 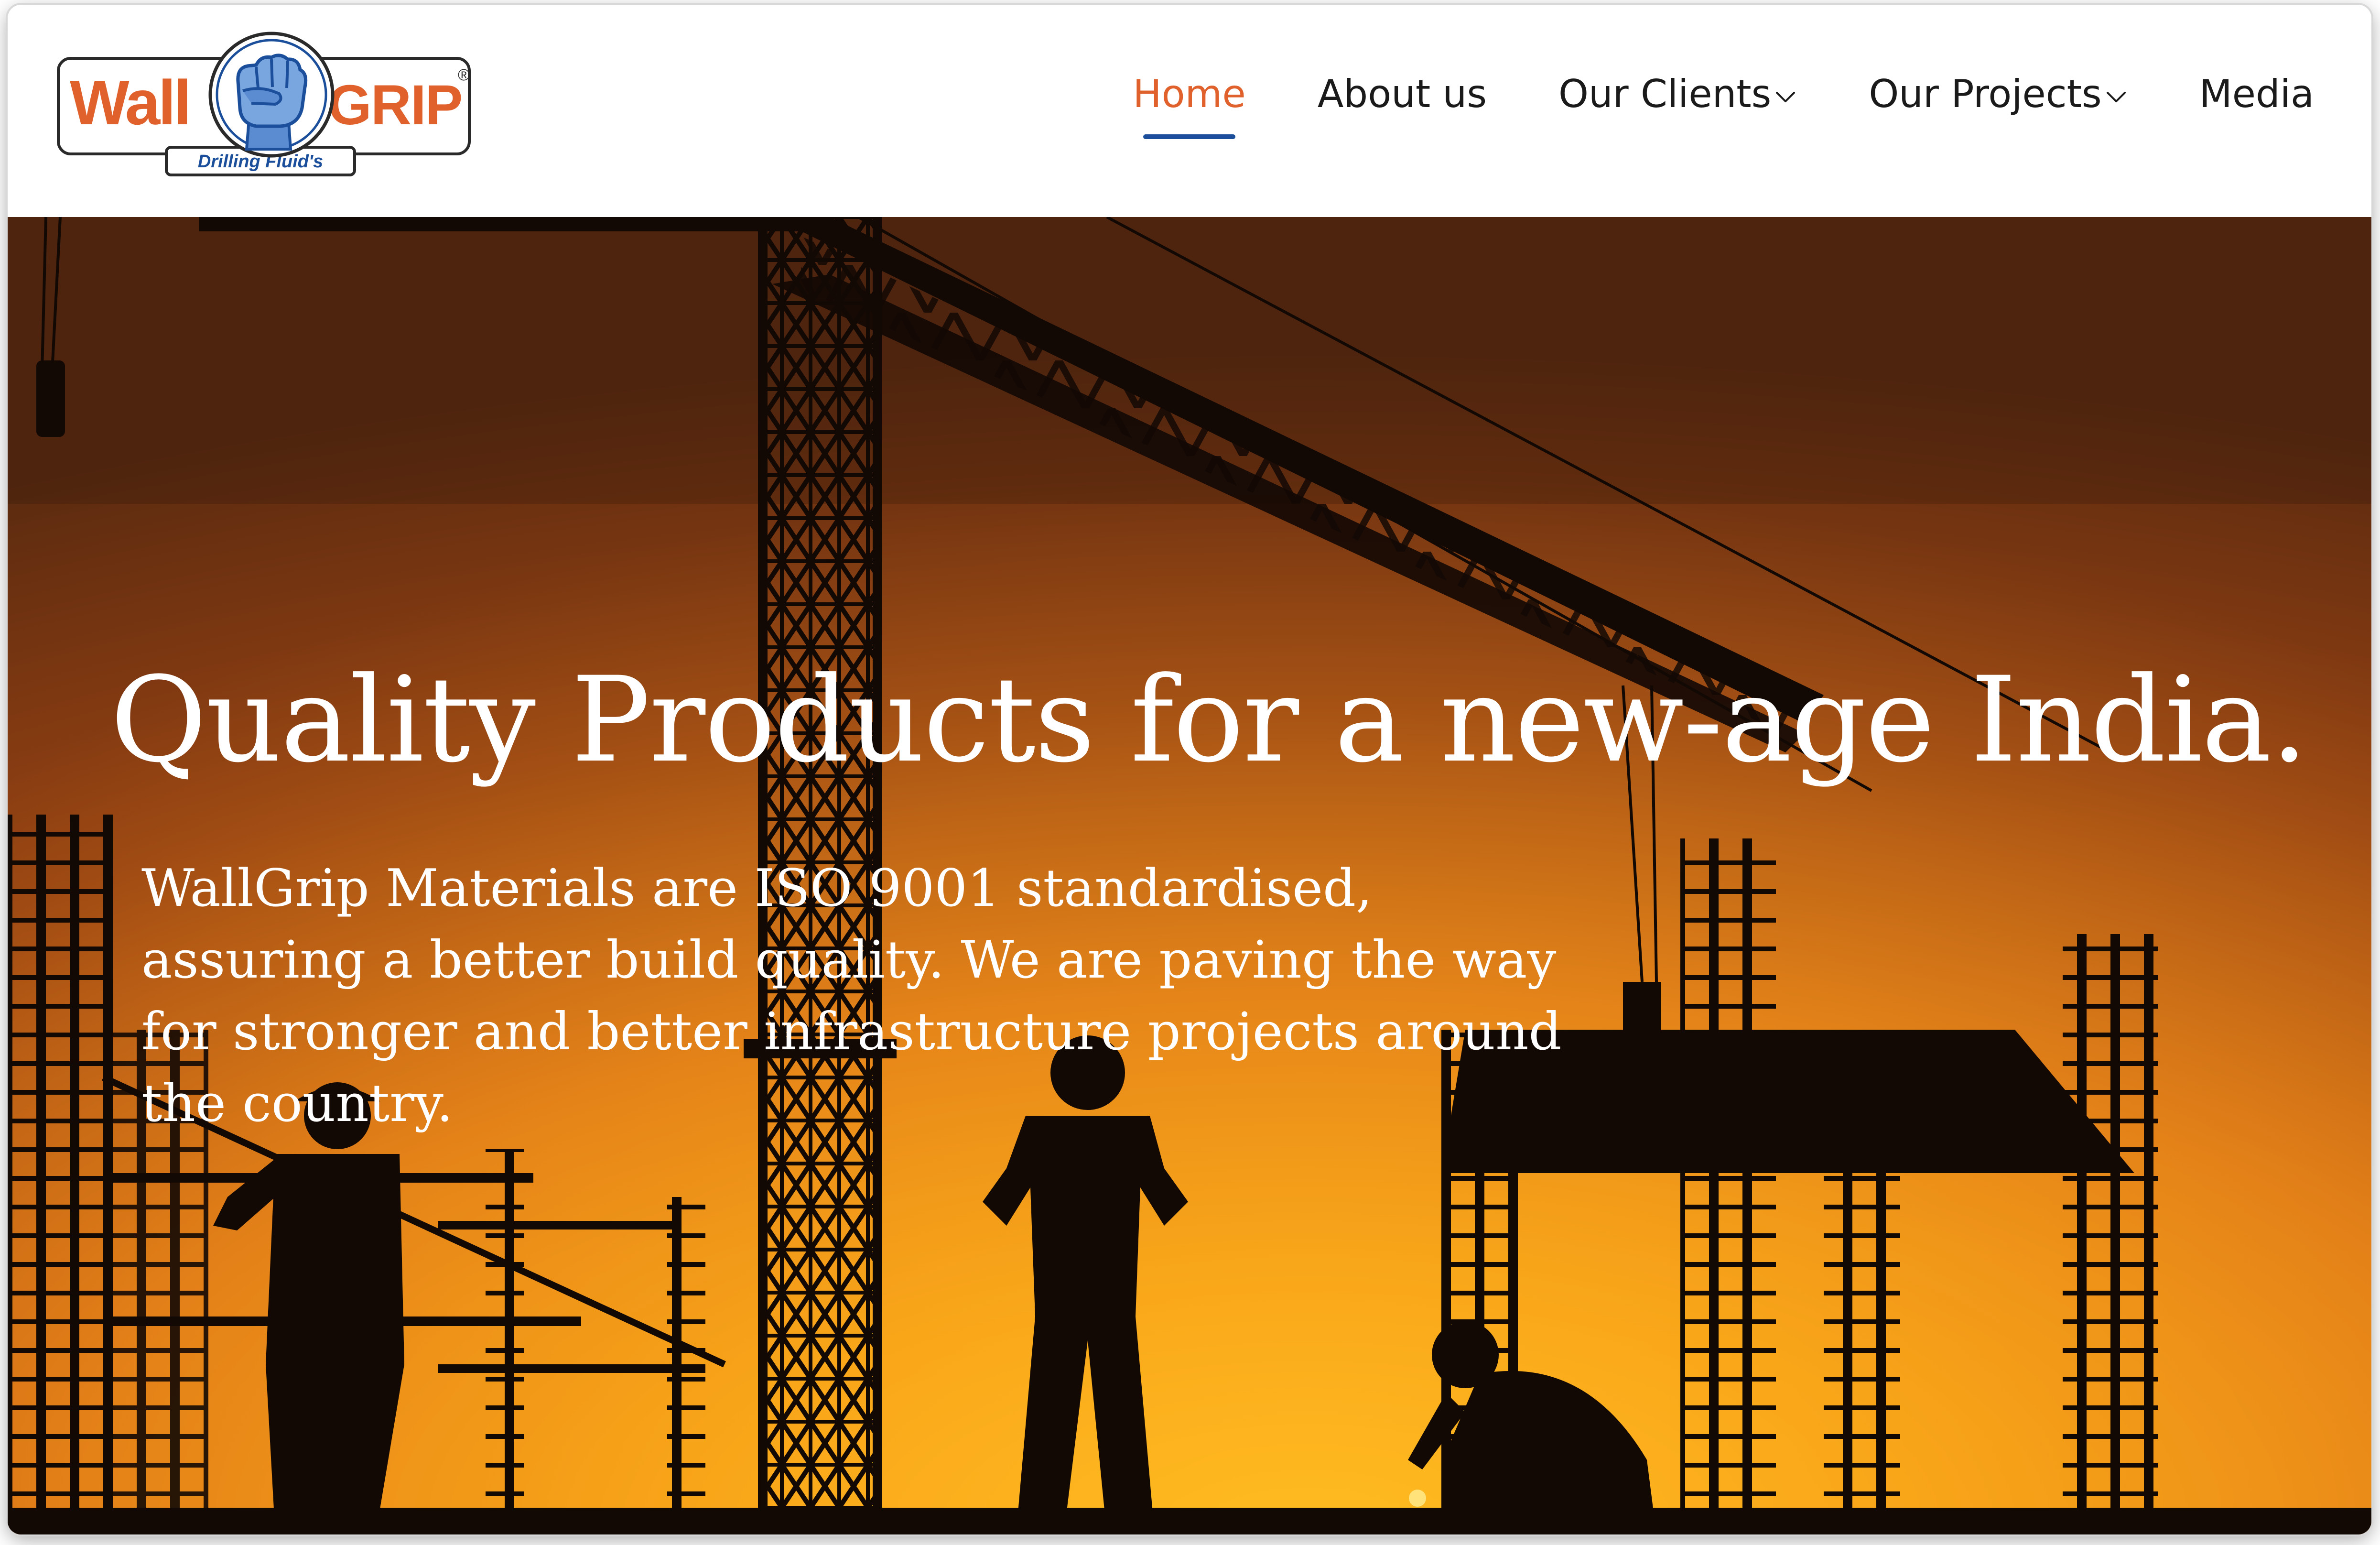 I want to click on nav-media: Media, so click(x=2257, y=94).